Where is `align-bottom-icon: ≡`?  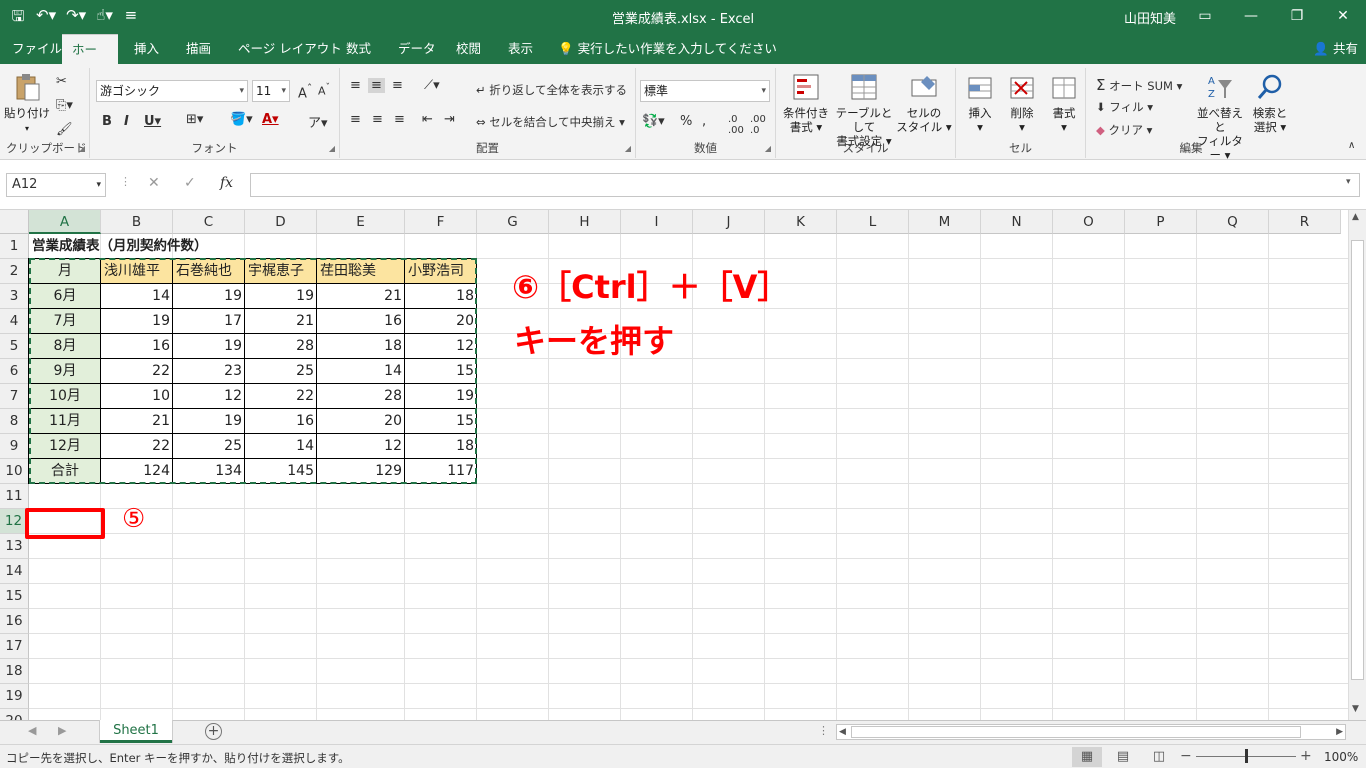
align-bottom-icon: ≡ is located at coordinates (397, 85).